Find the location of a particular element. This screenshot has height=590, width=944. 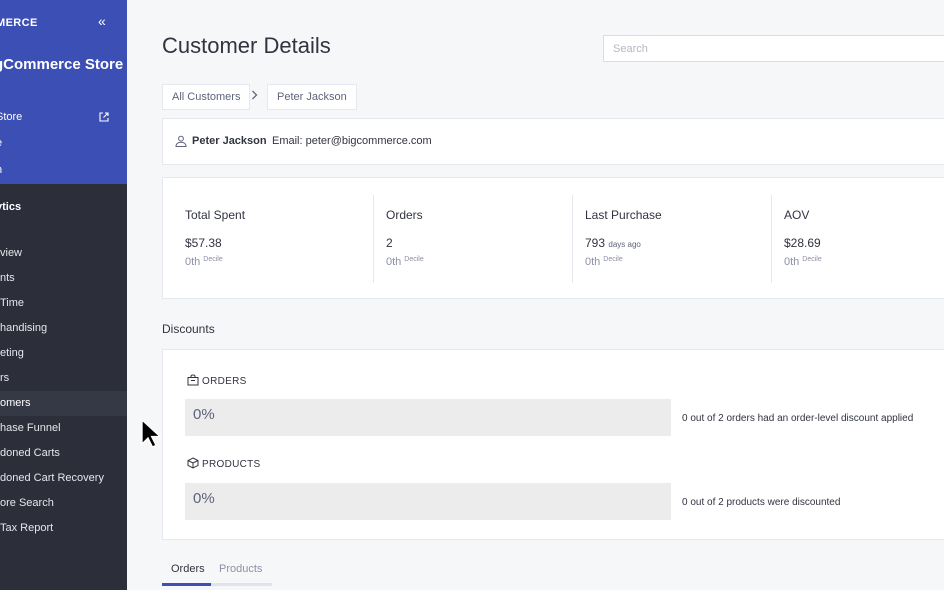

active-tab-indicator is located at coordinates (186, 584).